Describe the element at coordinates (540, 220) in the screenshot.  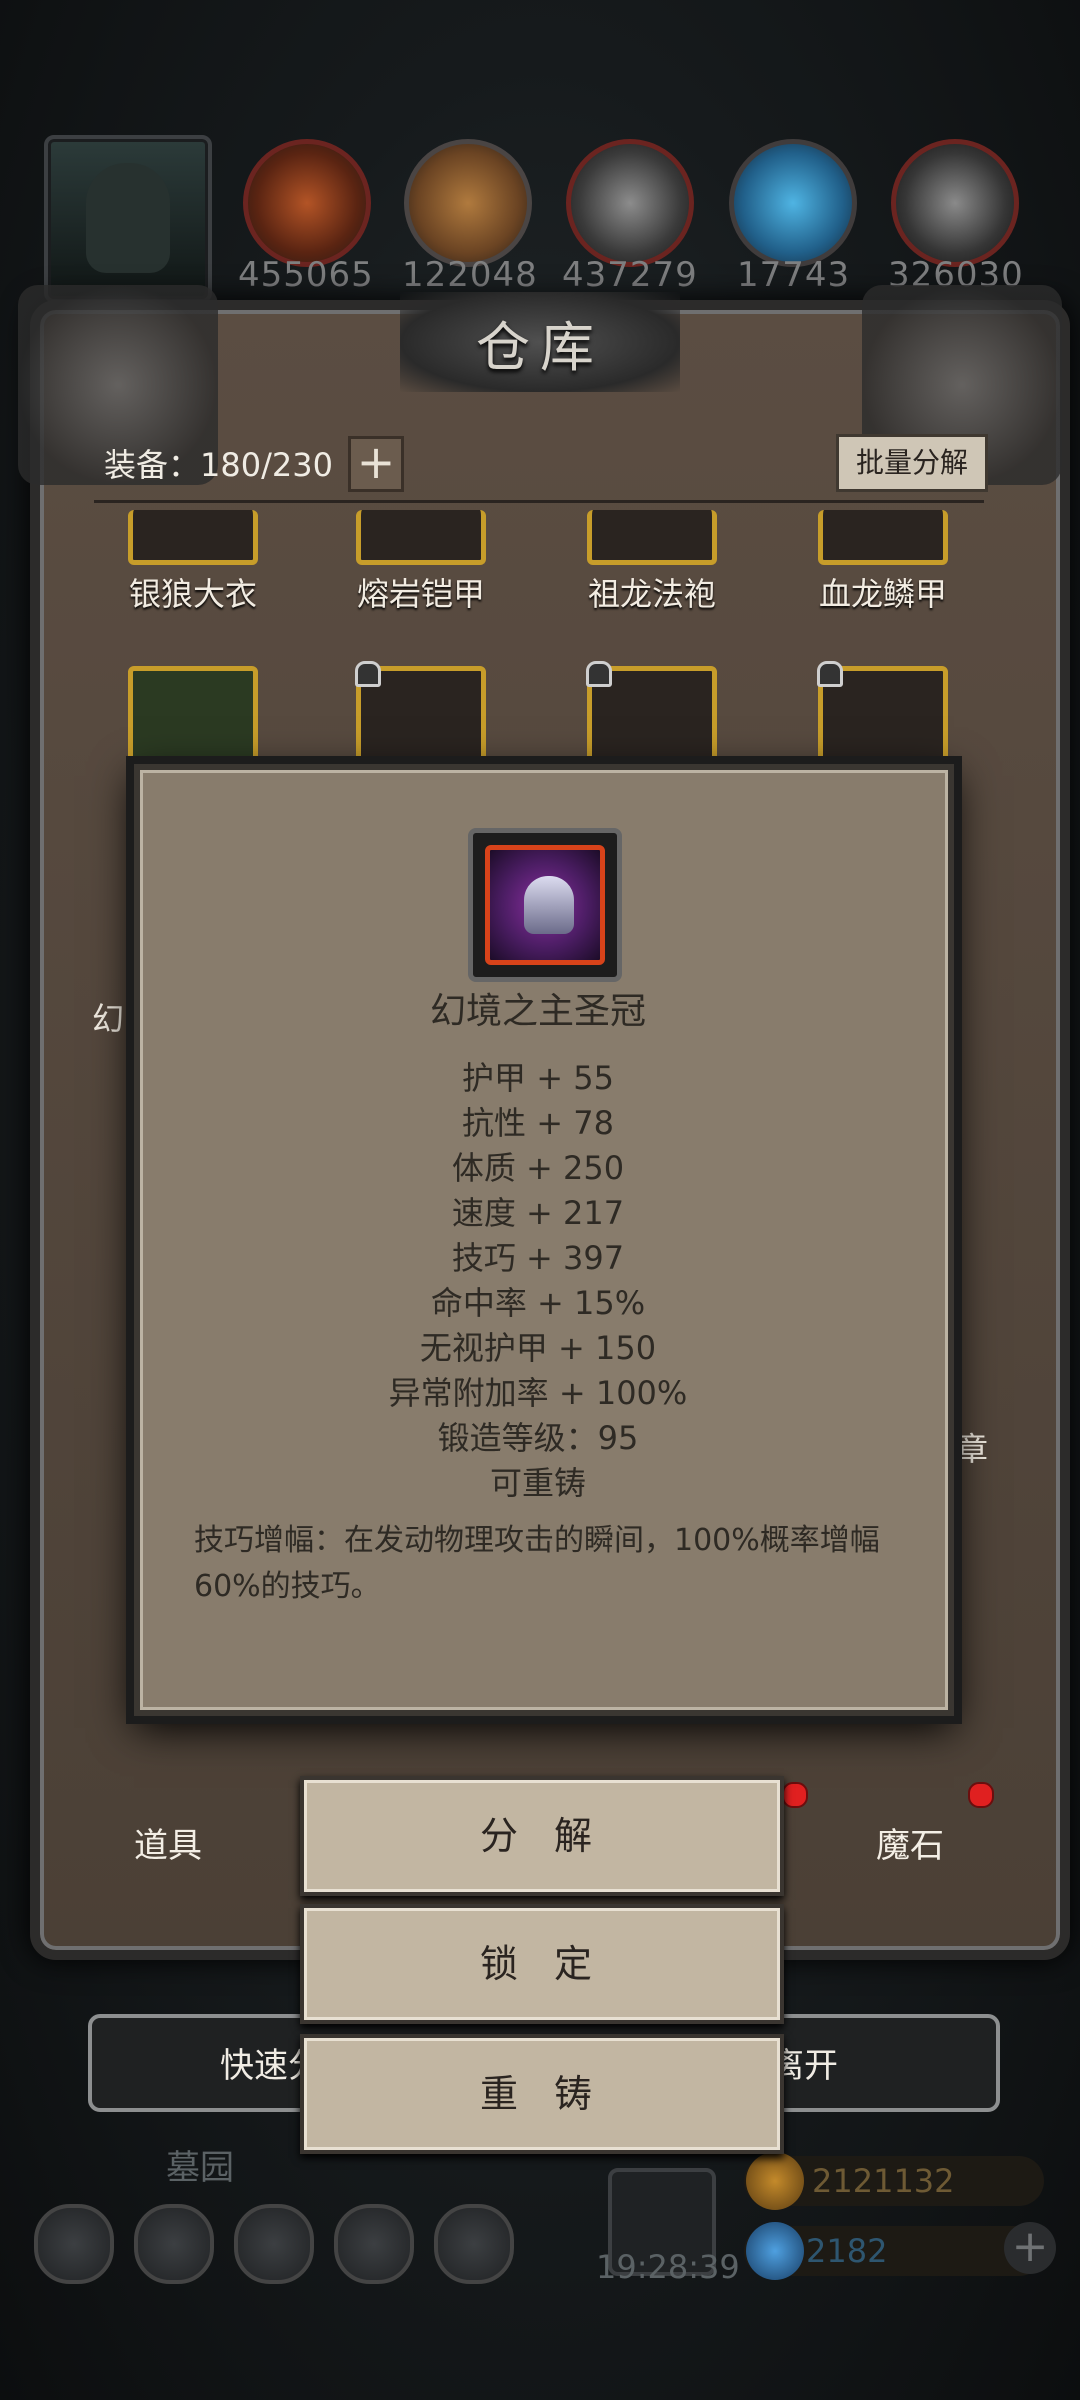
I see `resource-bar: 455065 122048 437279 17743 326030` at that location.